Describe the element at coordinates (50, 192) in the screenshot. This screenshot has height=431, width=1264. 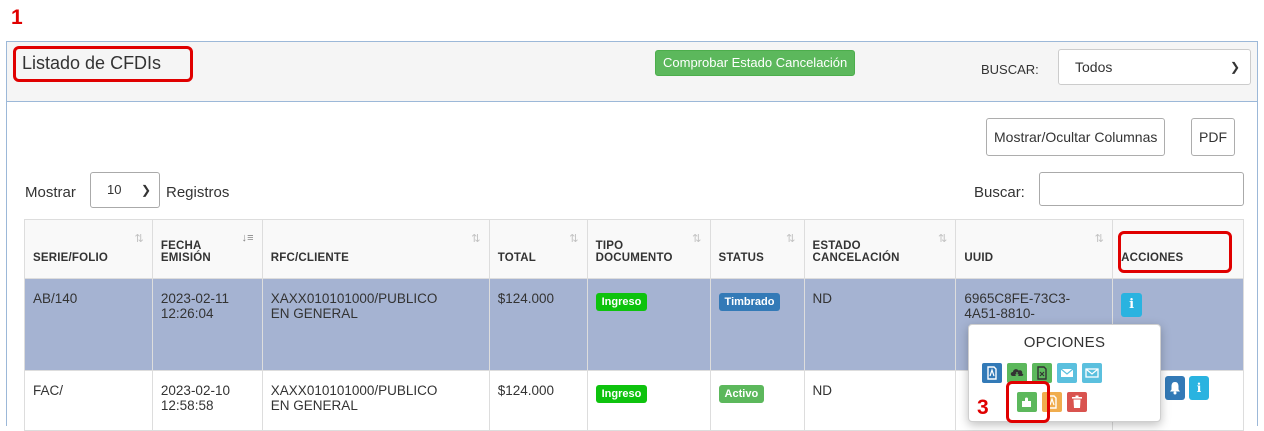
I see `length-prefix-label: Mostrar` at that location.